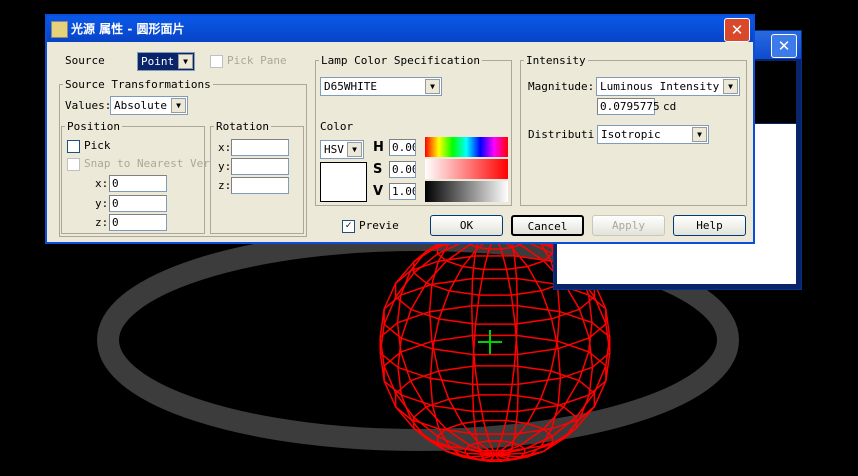  I want to click on h-input: 0.00, so click(402, 147).